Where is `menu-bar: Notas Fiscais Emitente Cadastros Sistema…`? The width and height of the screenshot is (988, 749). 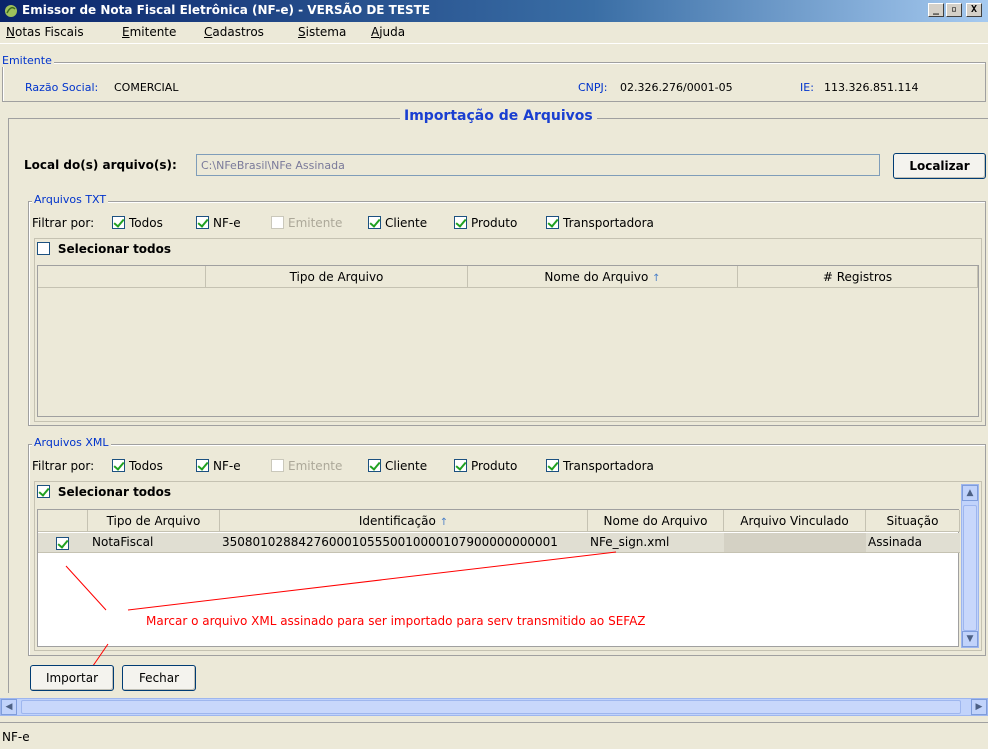
menu-bar: Notas Fiscais Emitente Cadastros Sistema… is located at coordinates (494, 33).